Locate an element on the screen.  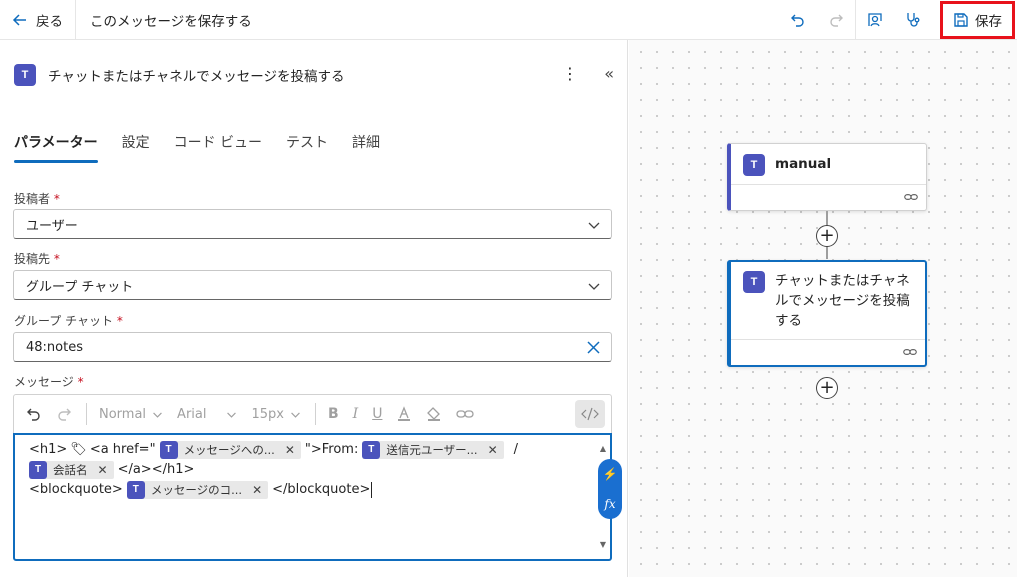
bold-button: B is located at coordinates (333, 414).